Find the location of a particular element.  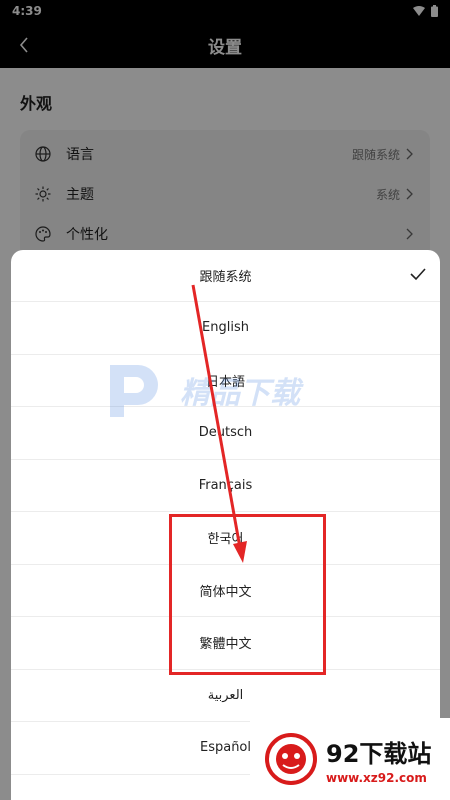

site-url: www.xz92.com is located at coordinates (376, 777).